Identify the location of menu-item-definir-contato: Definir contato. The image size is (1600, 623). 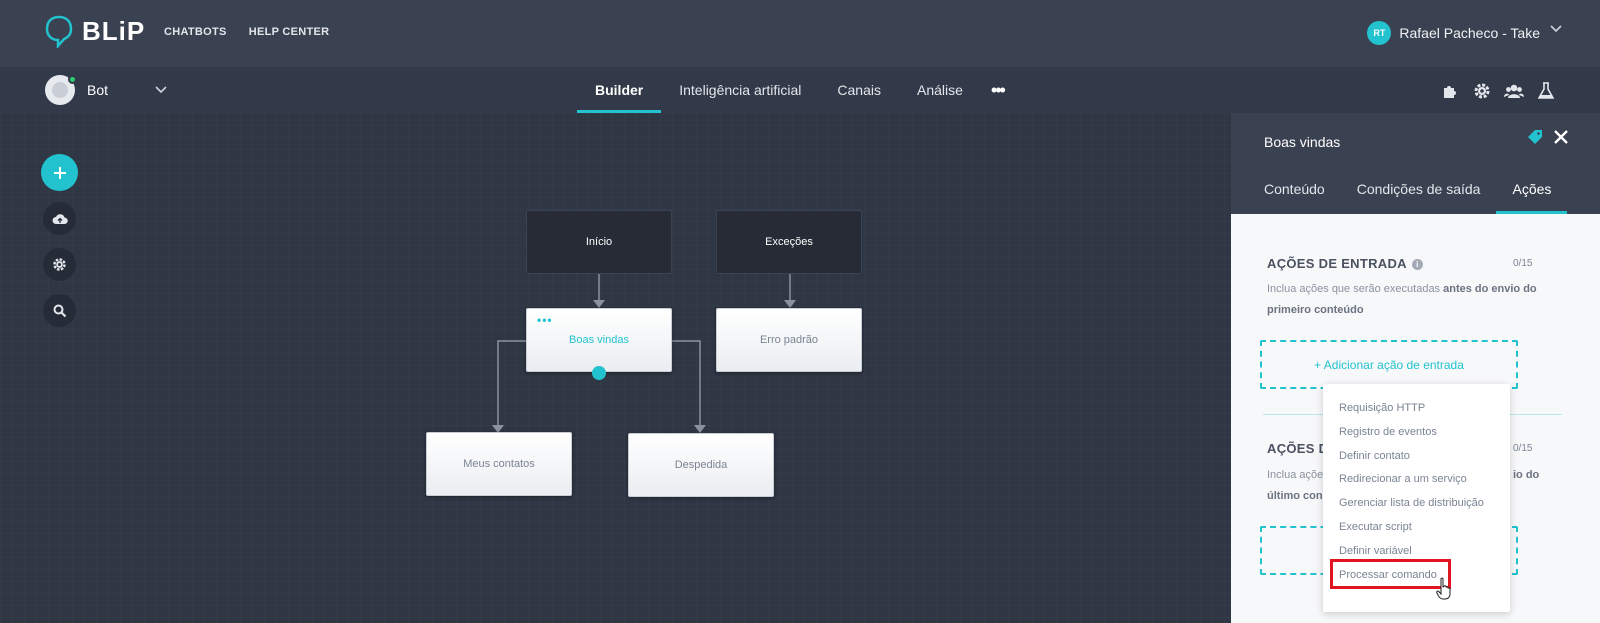
(1374, 456).